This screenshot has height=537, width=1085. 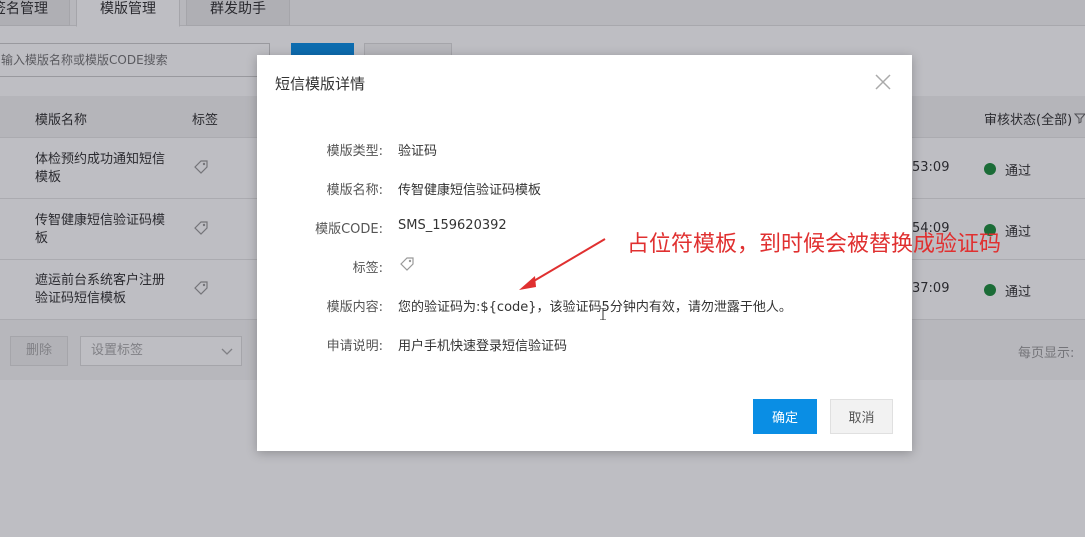 I want to click on field-value-content: 您的验证码为:${code}，该验证码5分钟内有效，请勿泄露于他人。, so click(x=595, y=307).